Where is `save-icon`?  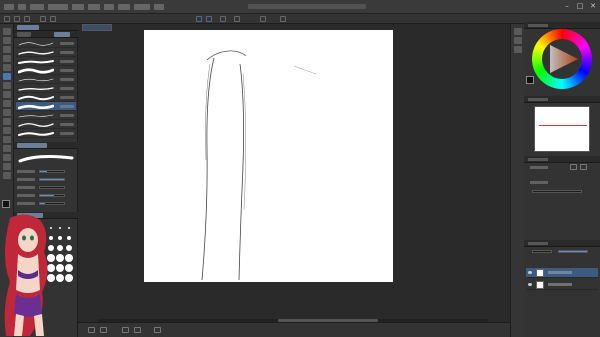 save-icon is located at coordinates (27, 19).